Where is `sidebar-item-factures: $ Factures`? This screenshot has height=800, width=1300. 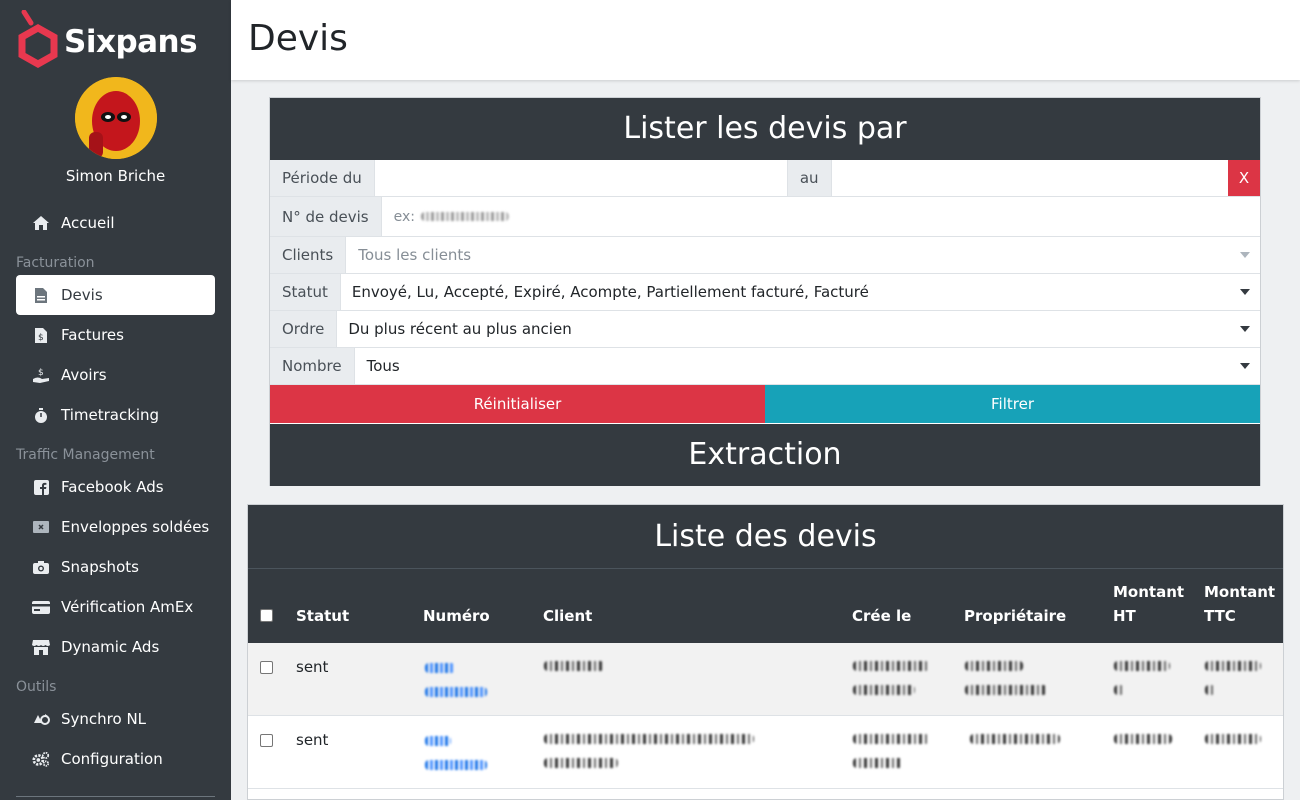 sidebar-item-factures: $ Factures is located at coordinates (115, 335).